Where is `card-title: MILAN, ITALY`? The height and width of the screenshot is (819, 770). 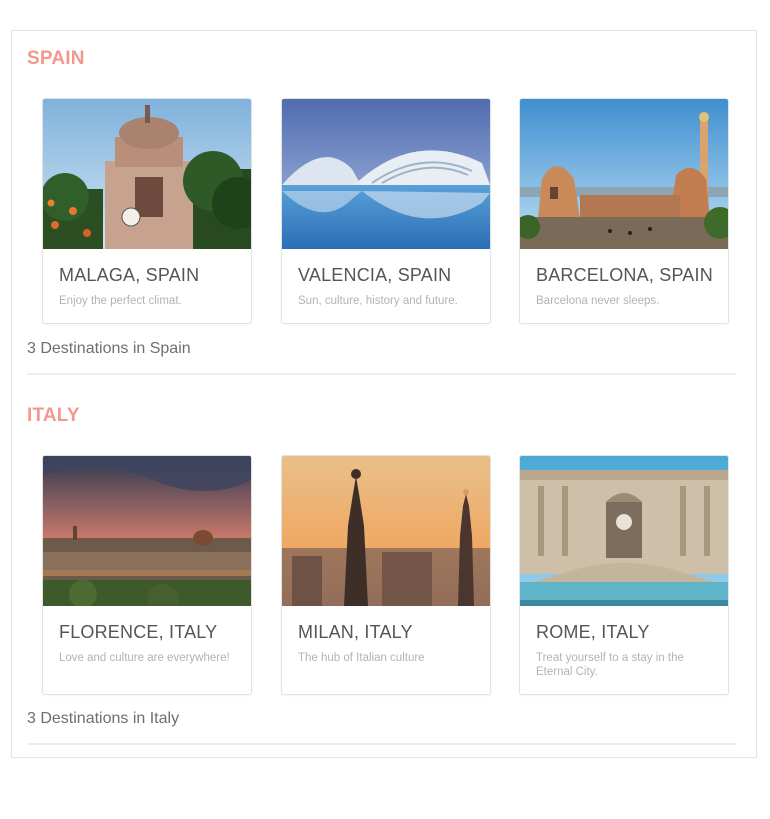 card-title: MILAN, ITALY is located at coordinates (355, 632).